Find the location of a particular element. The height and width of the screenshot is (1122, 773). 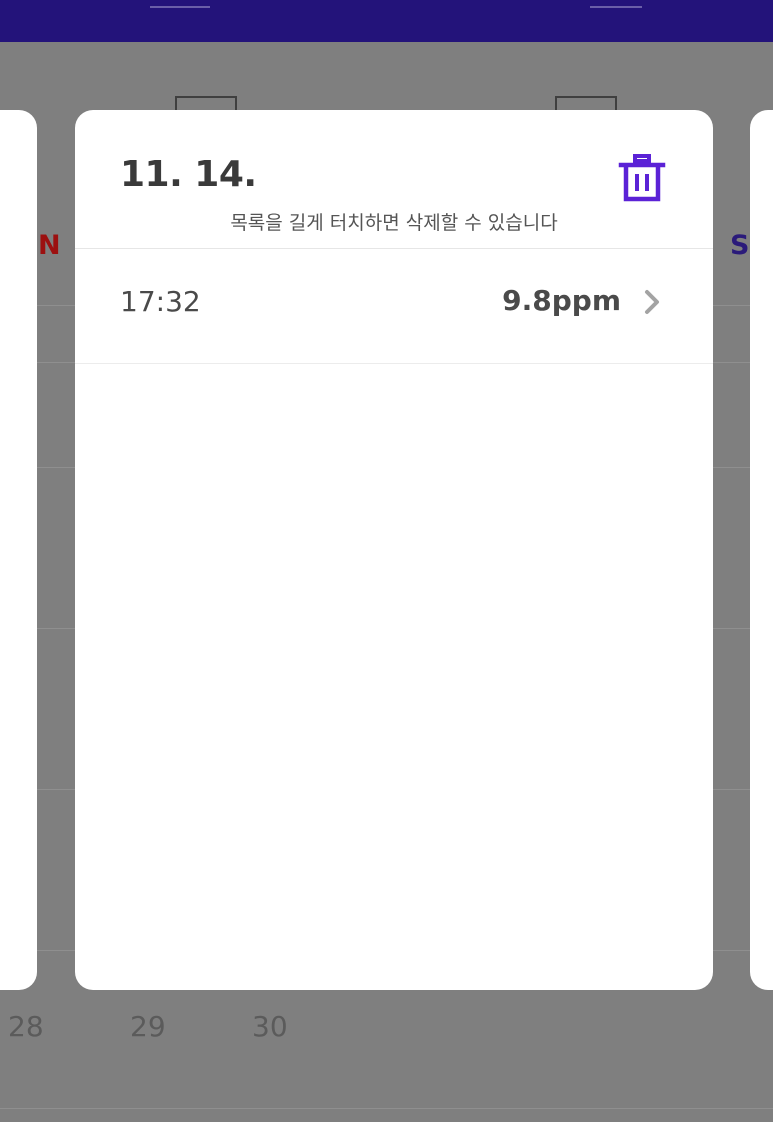

record-time: 17:32 is located at coordinates (160, 301).